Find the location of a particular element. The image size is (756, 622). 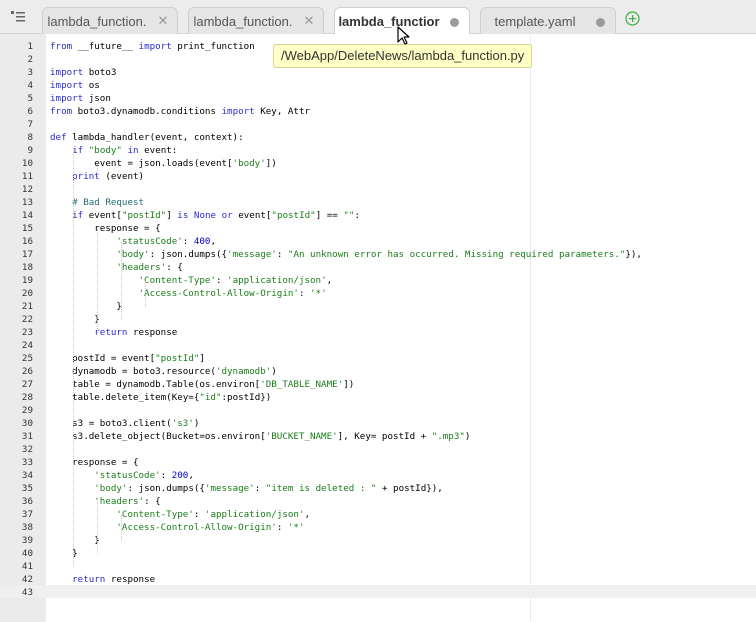

code-line: 38 'Access-Control-Allow-Origin': '*' is located at coordinates (378, 527).